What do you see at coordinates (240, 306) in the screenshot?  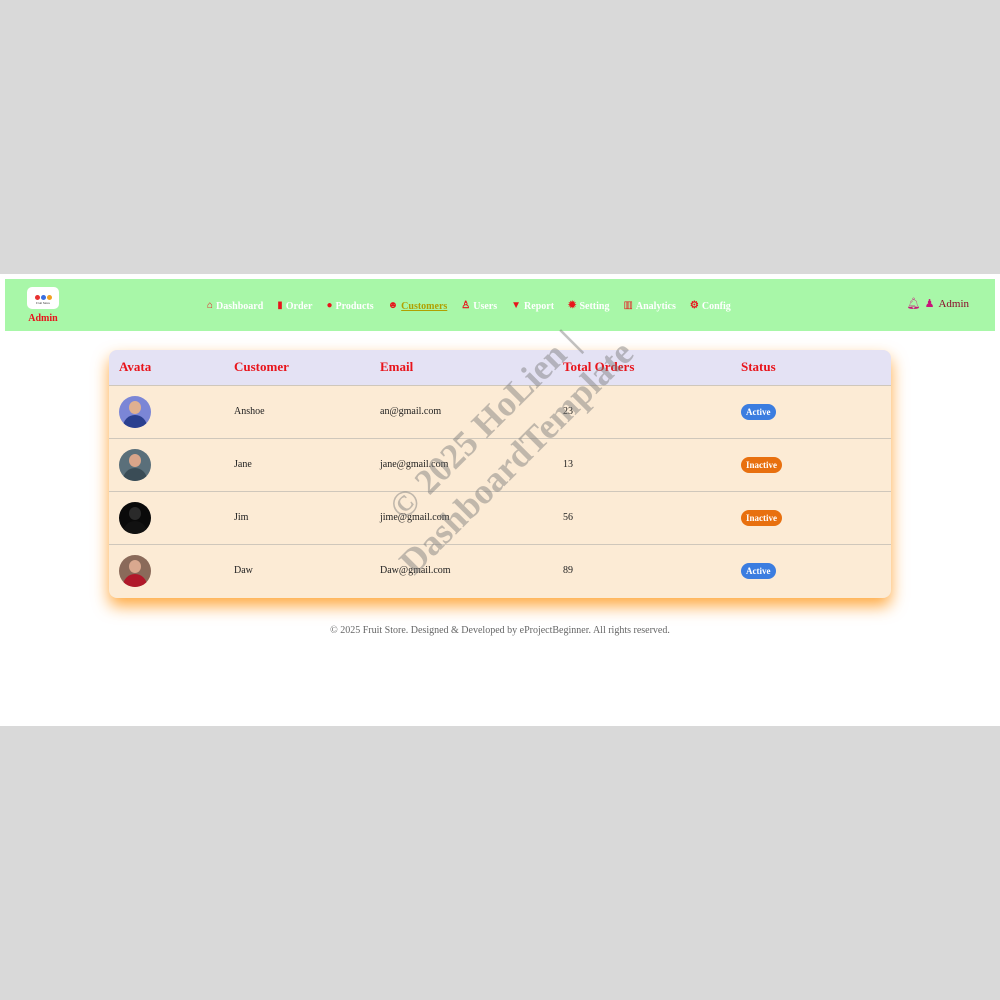 I see `nav-label: Dashboard` at bounding box center [240, 306].